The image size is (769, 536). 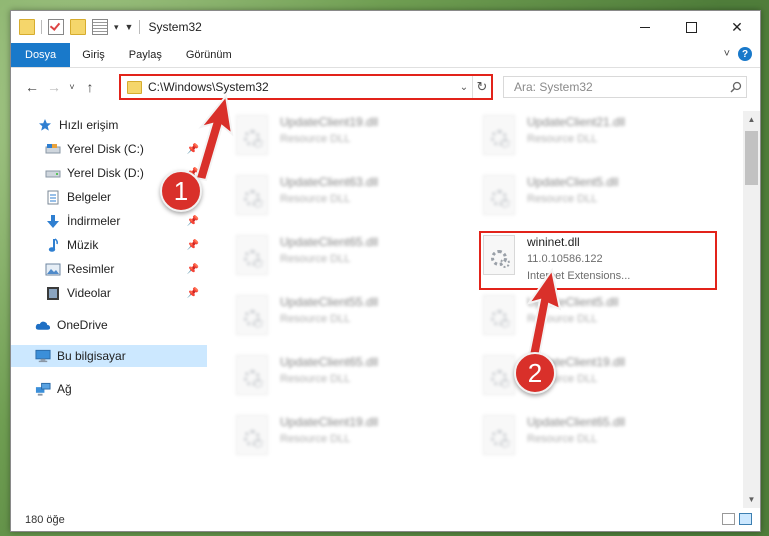 What do you see at coordinates (751, 309) in the screenshot?
I see `vertical-scrollbar: ▲ ▼` at bounding box center [751, 309].